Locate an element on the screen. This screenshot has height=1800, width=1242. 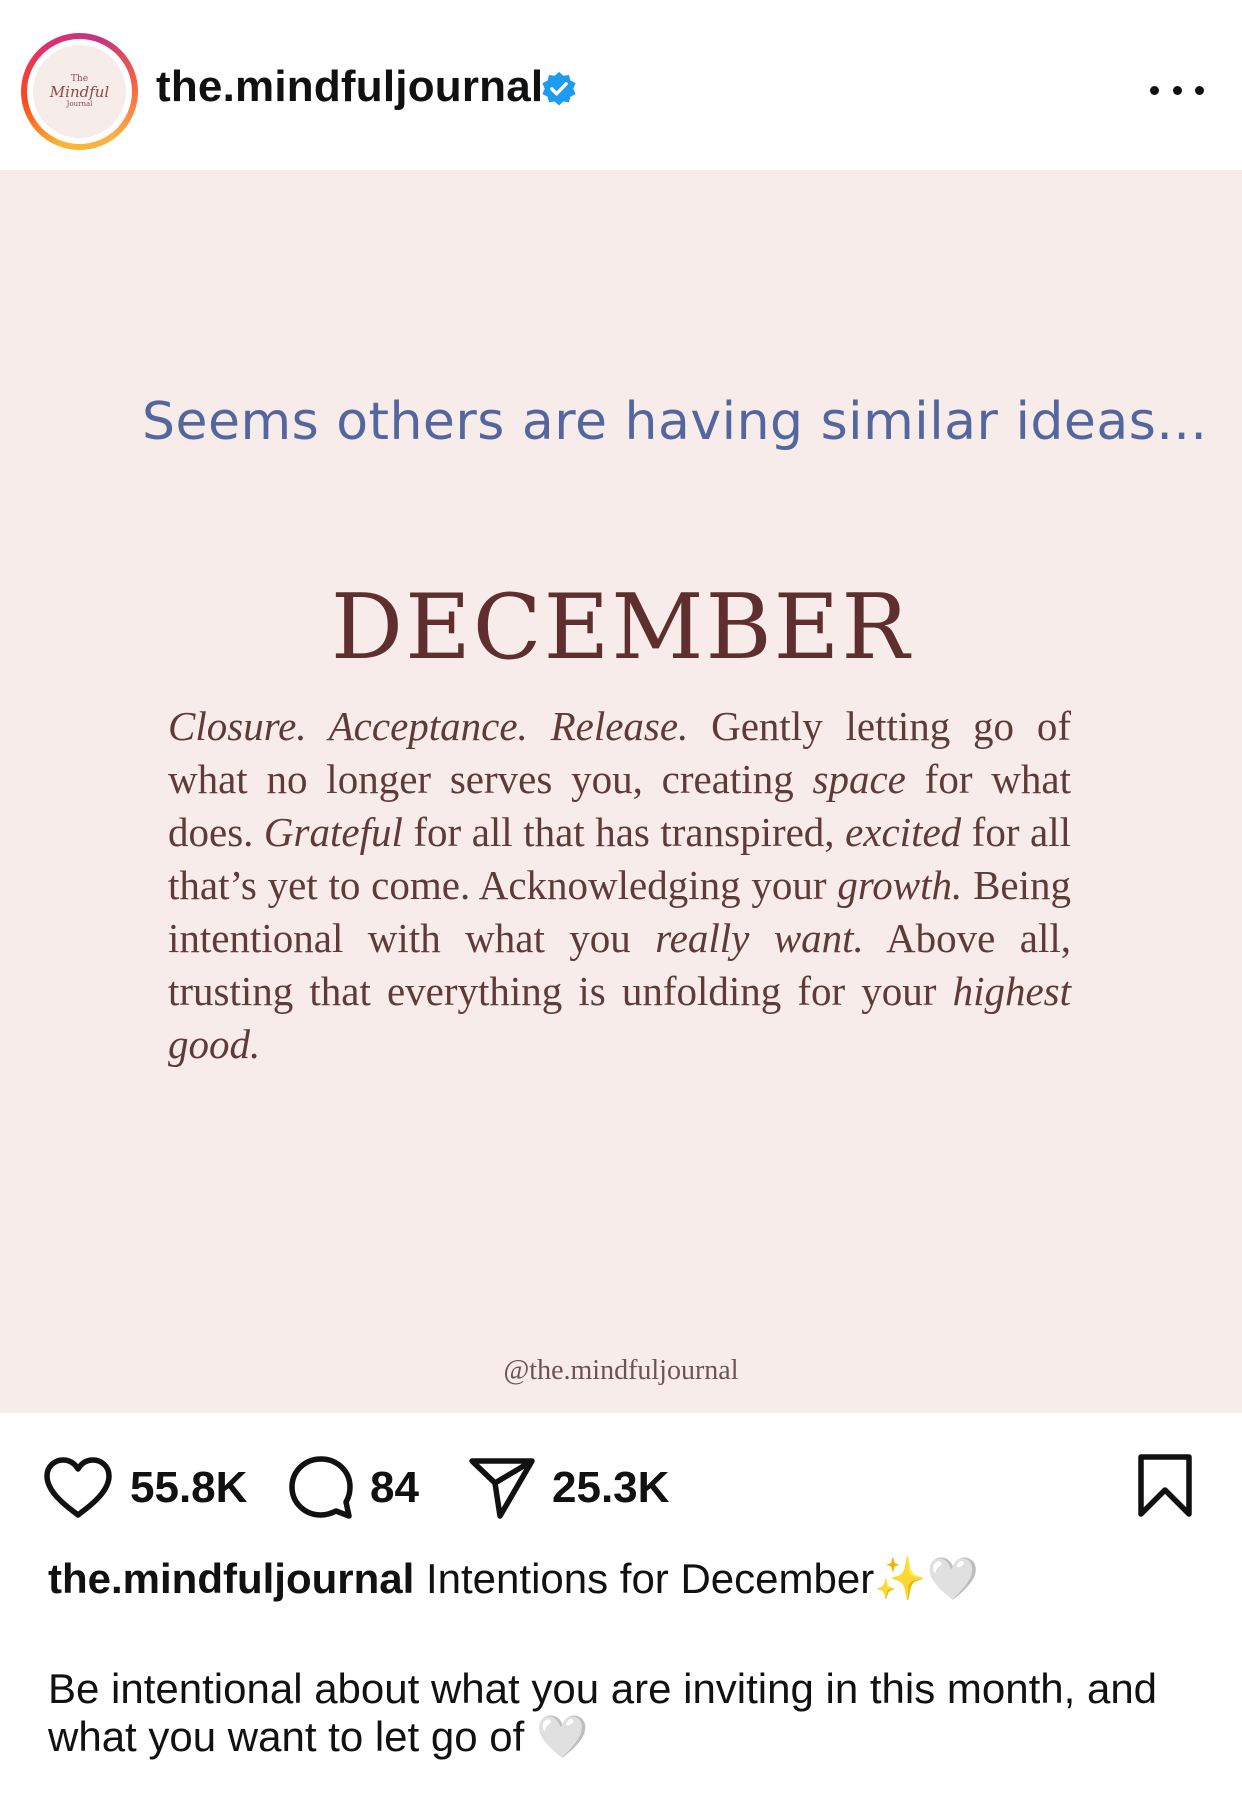
avatar: The Mindful Journal is located at coordinates (79, 91).